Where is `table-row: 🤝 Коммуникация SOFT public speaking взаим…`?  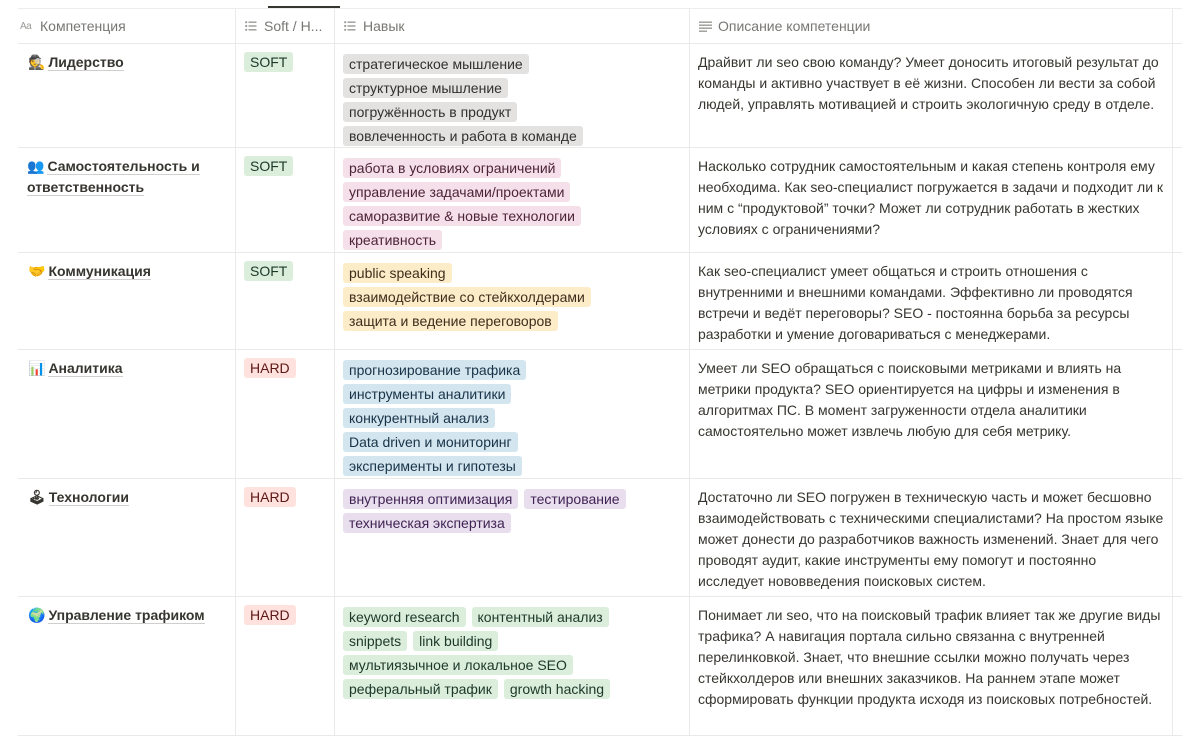
table-row: 🤝 Коммуникация SOFT public speaking взаим… is located at coordinates (600, 301).